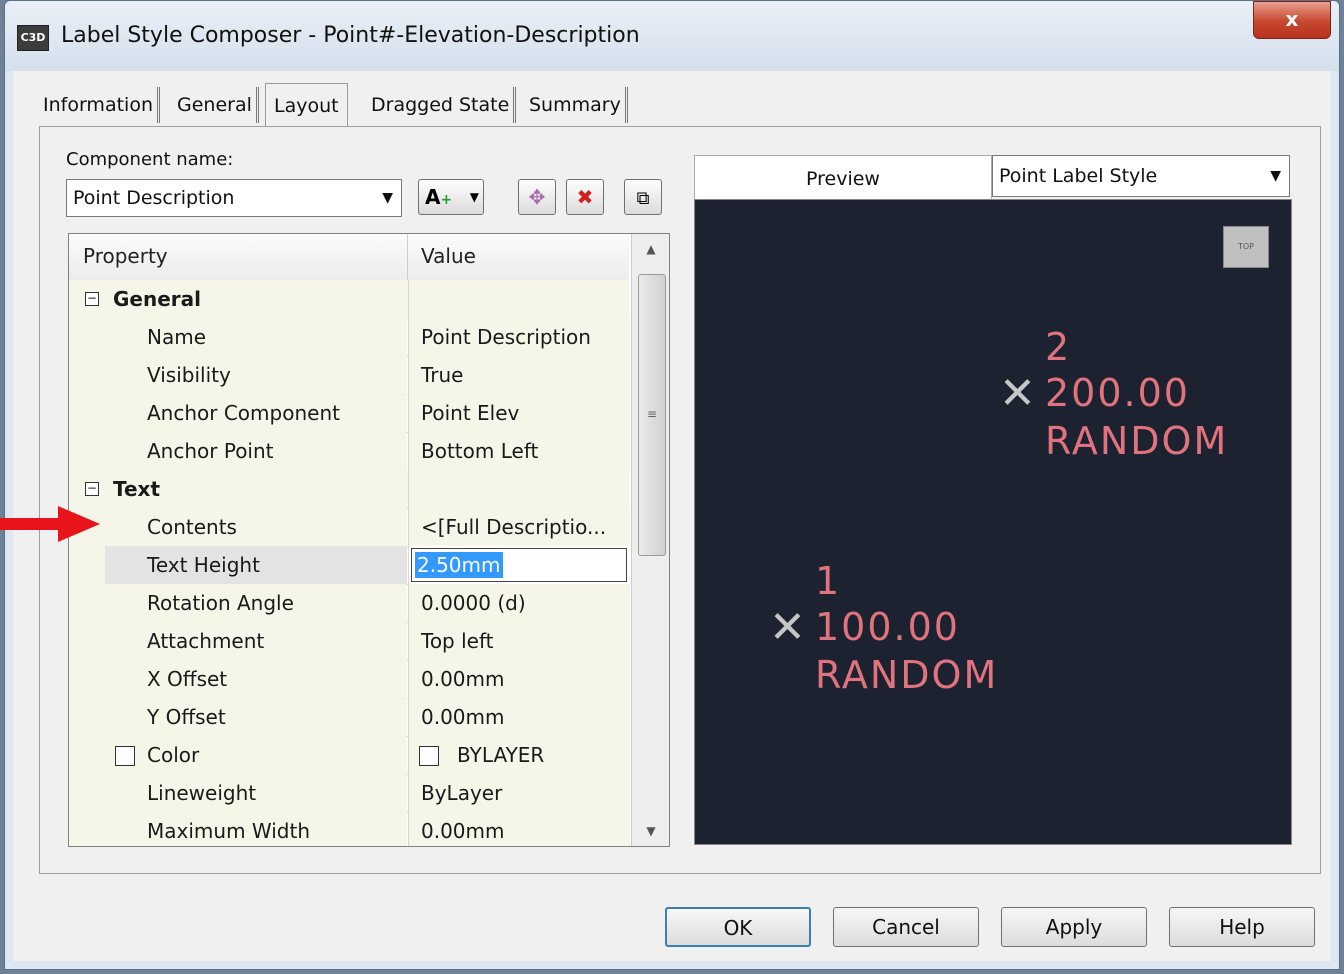  What do you see at coordinates (349, 679) in the screenshot?
I see `property-row-x-offset: X Offset 0.00mm` at bounding box center [349, 679].